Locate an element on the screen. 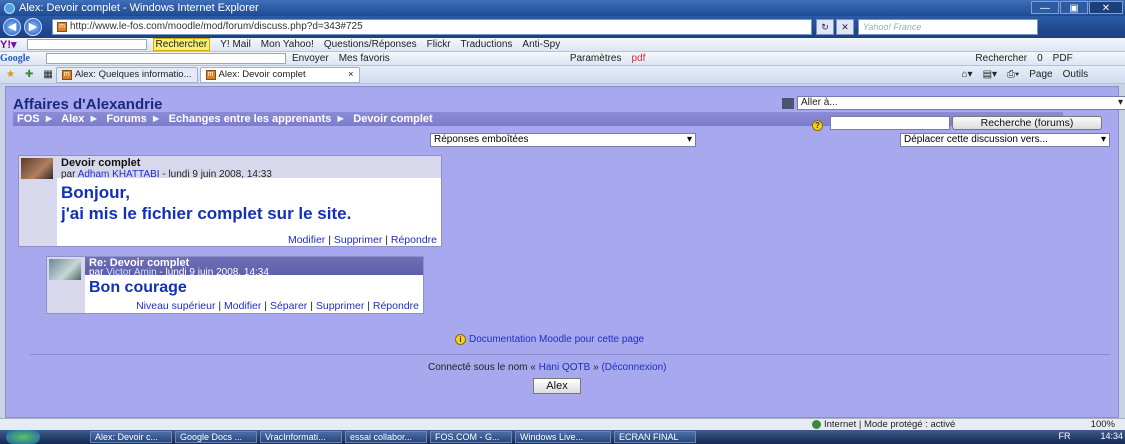 The height and width of the screenshot is (444, 1125). moodle-docs-link: i Documentation Moodle pour cette page is located at coordinates (549, 339).